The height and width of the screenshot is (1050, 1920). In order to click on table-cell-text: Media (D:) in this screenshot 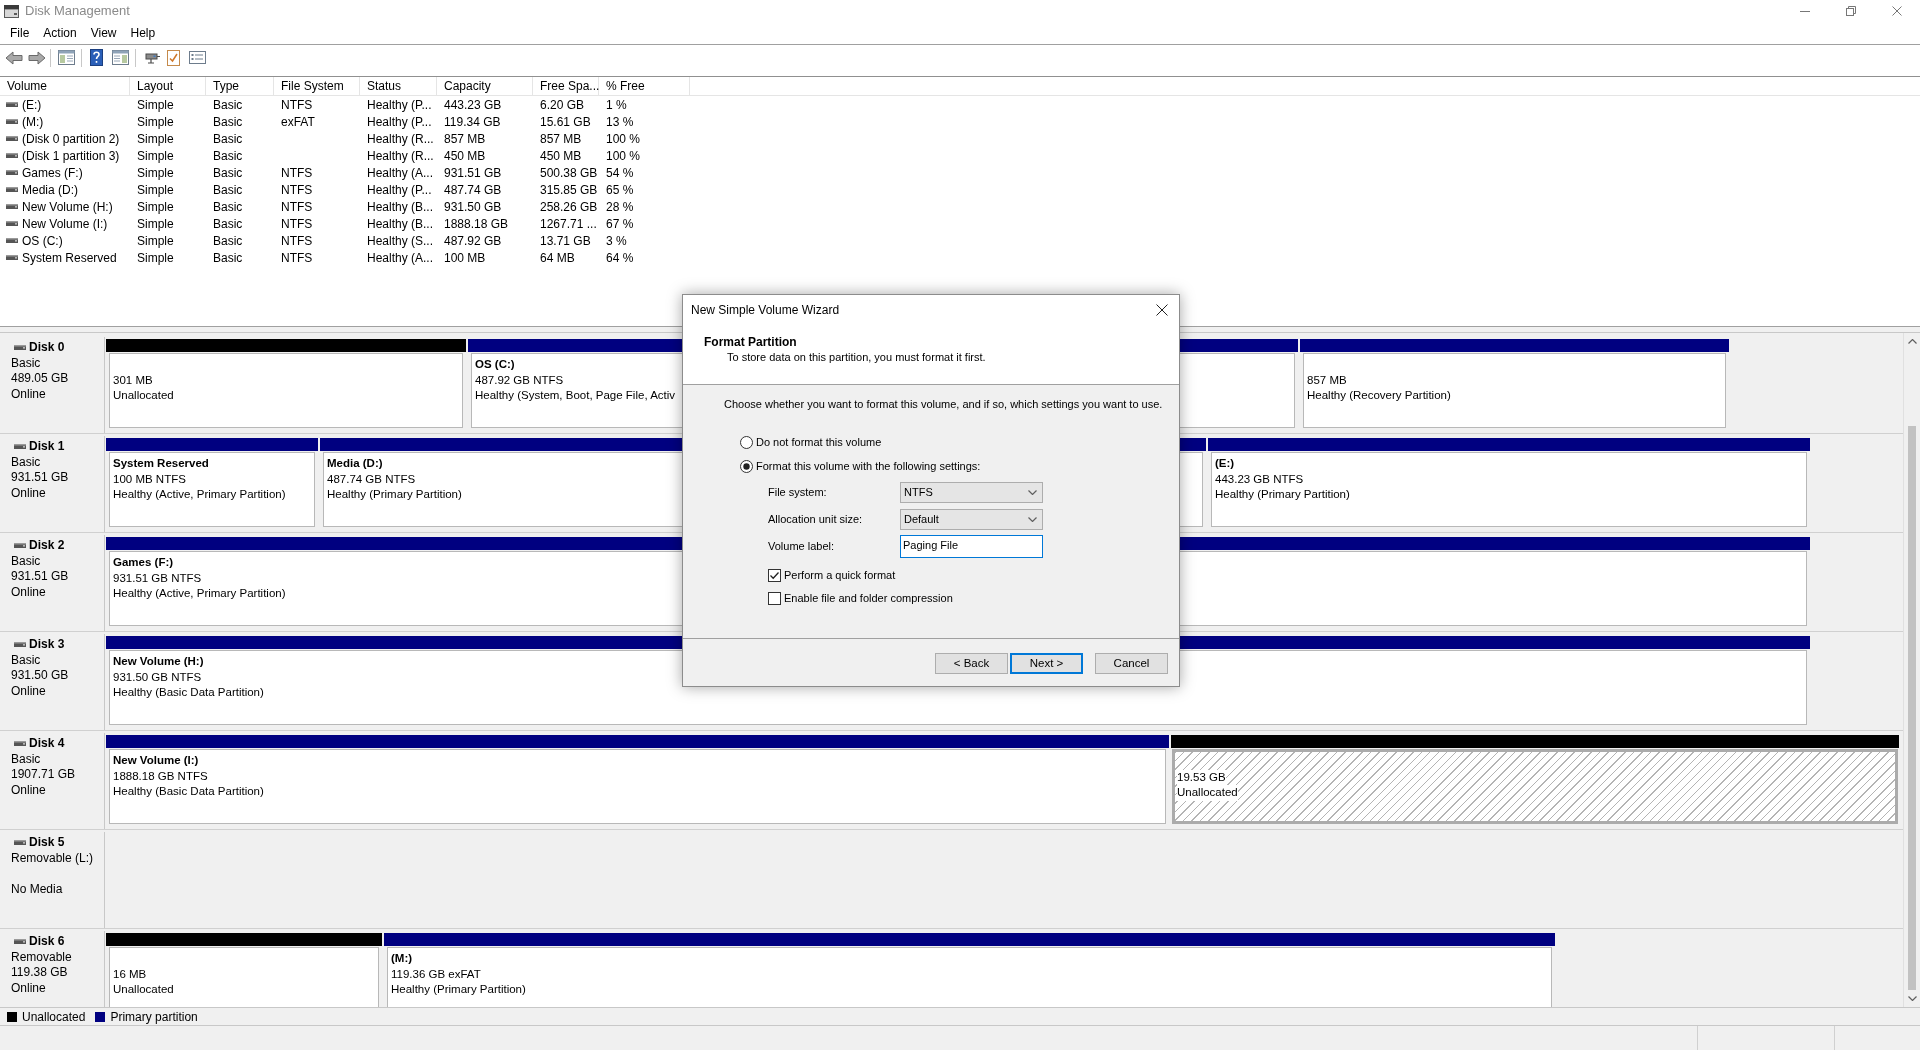, I will do `click(50, 190)`.